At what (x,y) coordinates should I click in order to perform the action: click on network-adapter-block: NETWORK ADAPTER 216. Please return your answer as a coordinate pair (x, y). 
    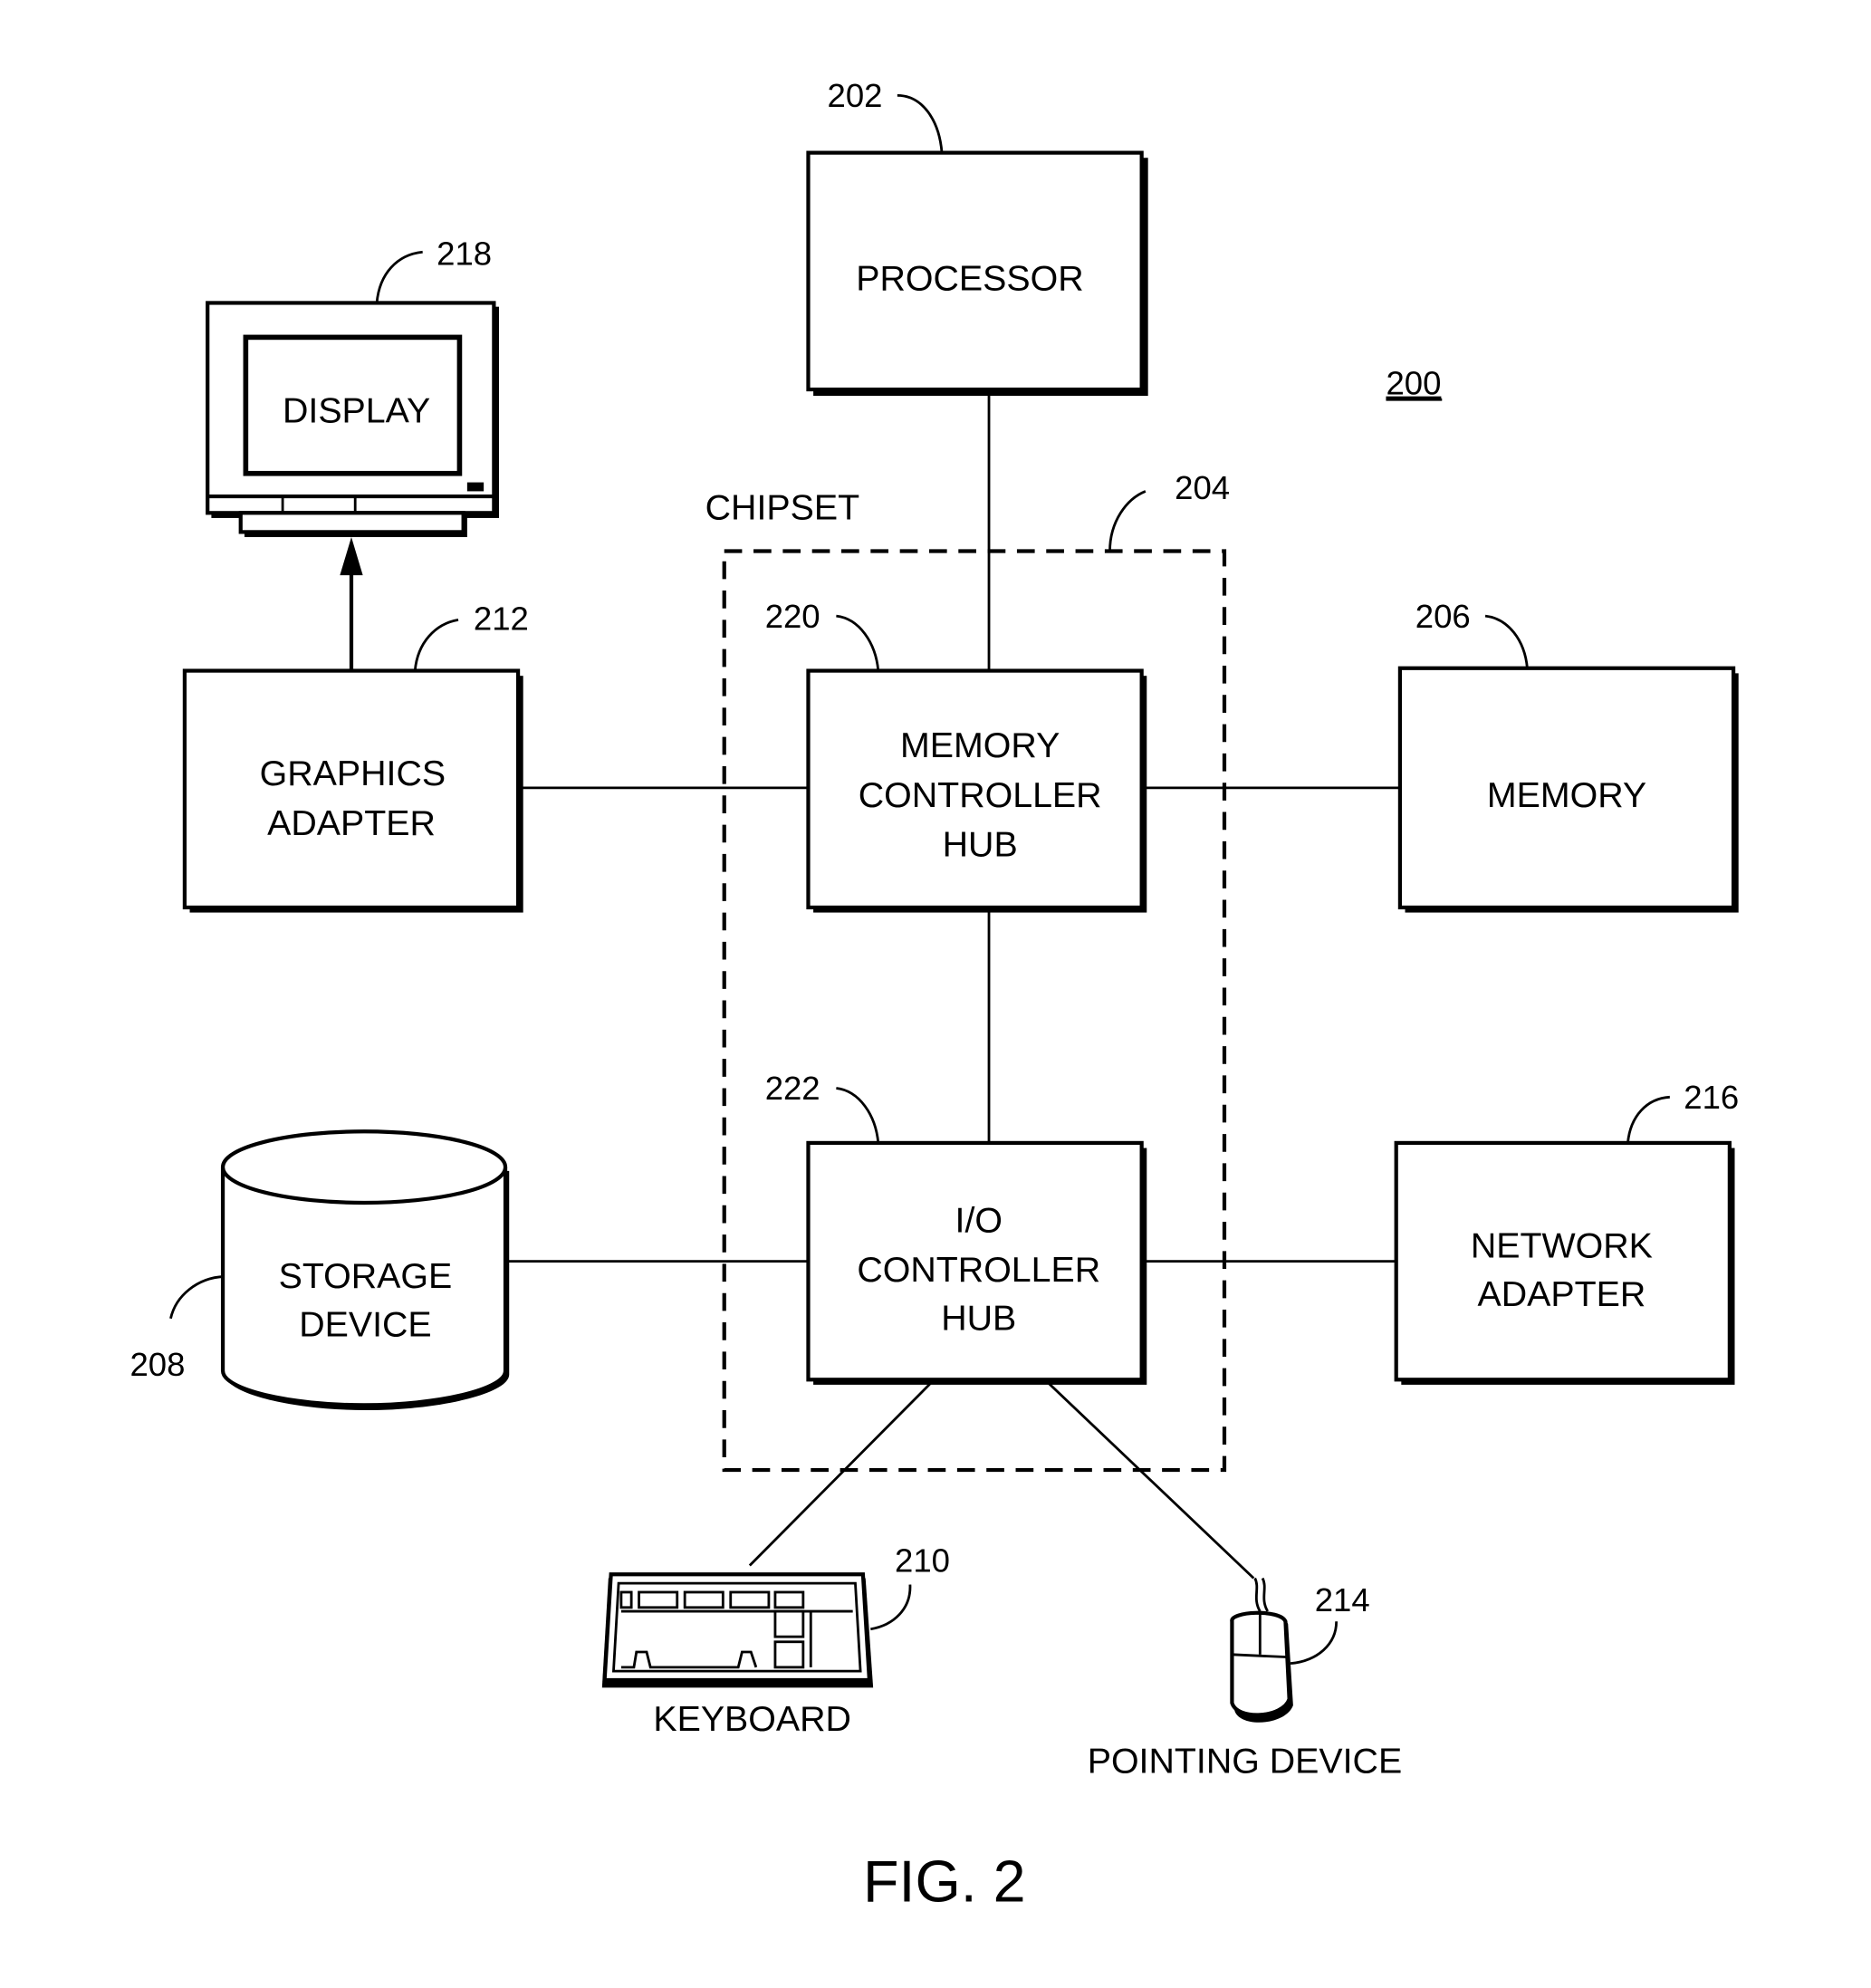
    Looking at the image, I should click on (1567, 1232).